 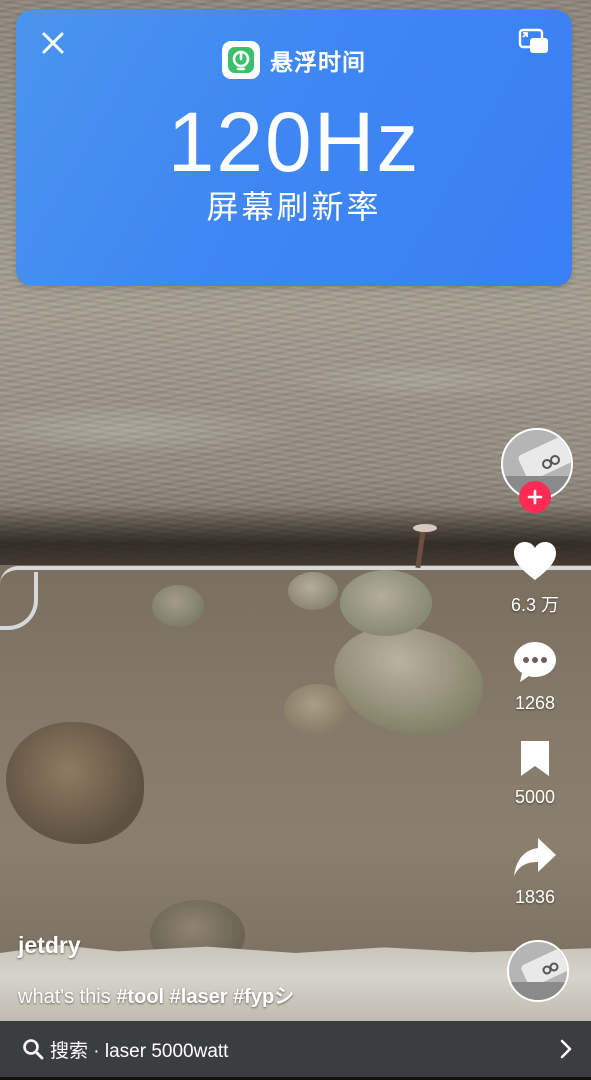 I want to click on share-icon, so click(x=535, y=857).